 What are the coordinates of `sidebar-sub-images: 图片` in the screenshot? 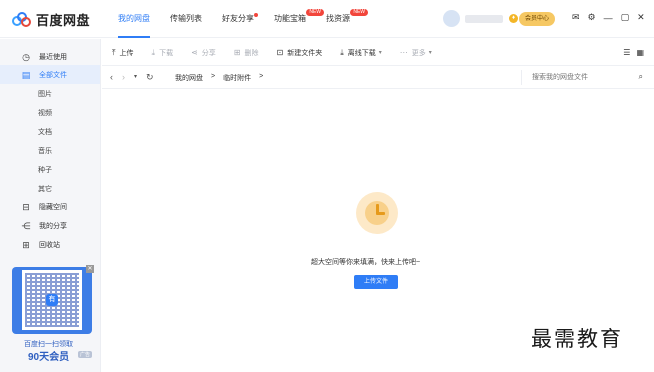 It's located at (45, 94).